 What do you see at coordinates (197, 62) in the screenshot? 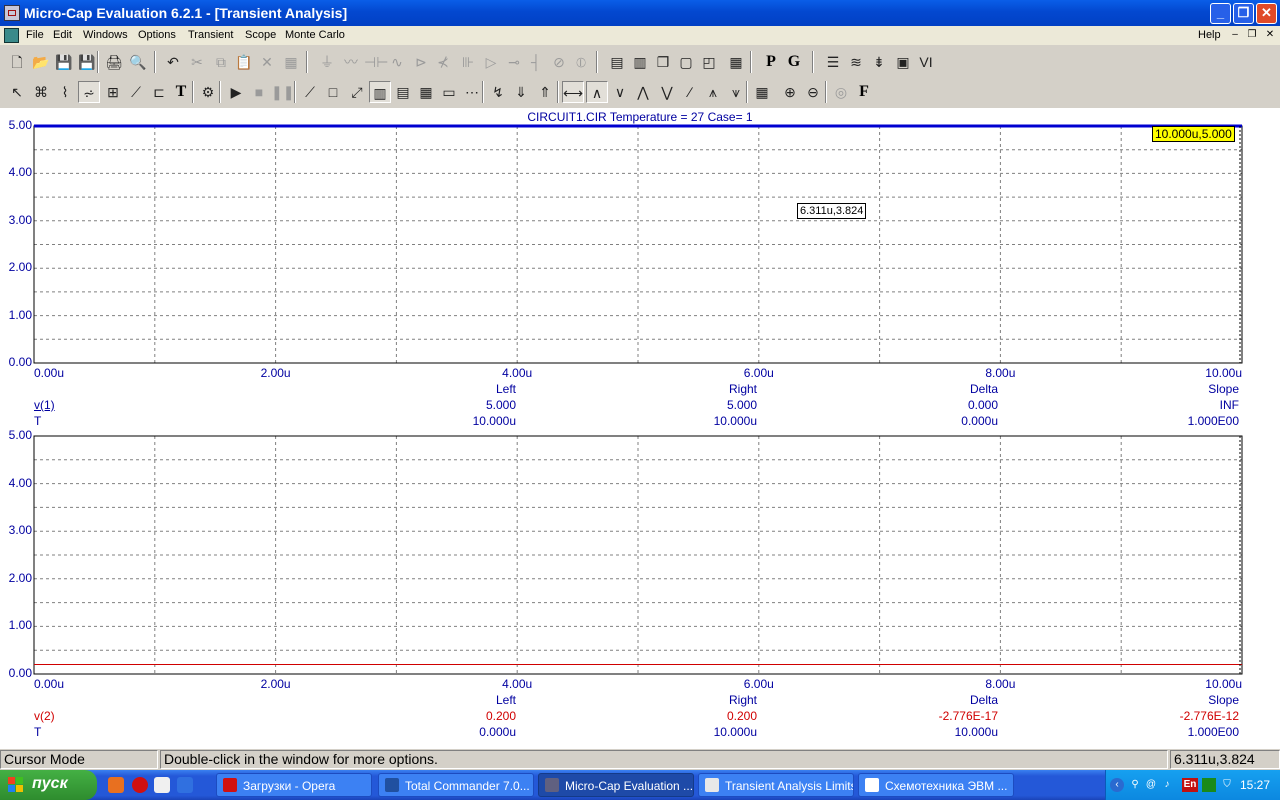
I see `cut-icon: ✂` at bounding box center [197, 62].